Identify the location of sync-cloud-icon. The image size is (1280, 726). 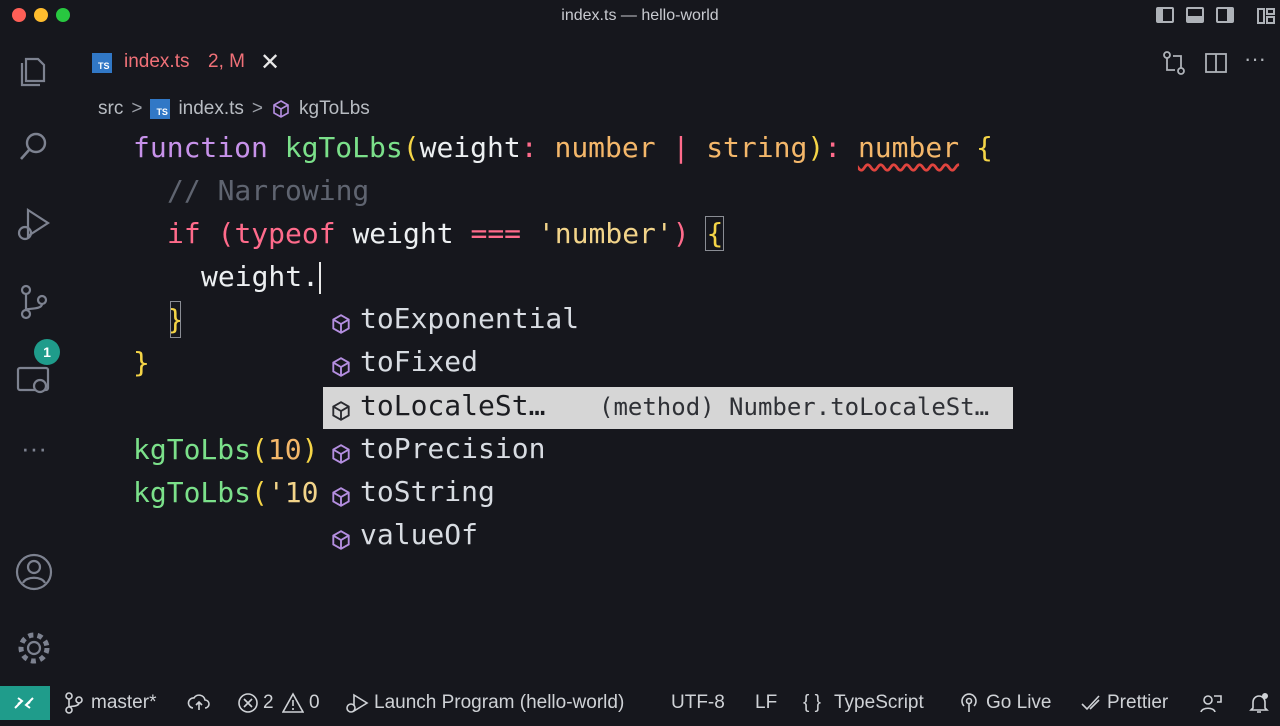
(199, 706).